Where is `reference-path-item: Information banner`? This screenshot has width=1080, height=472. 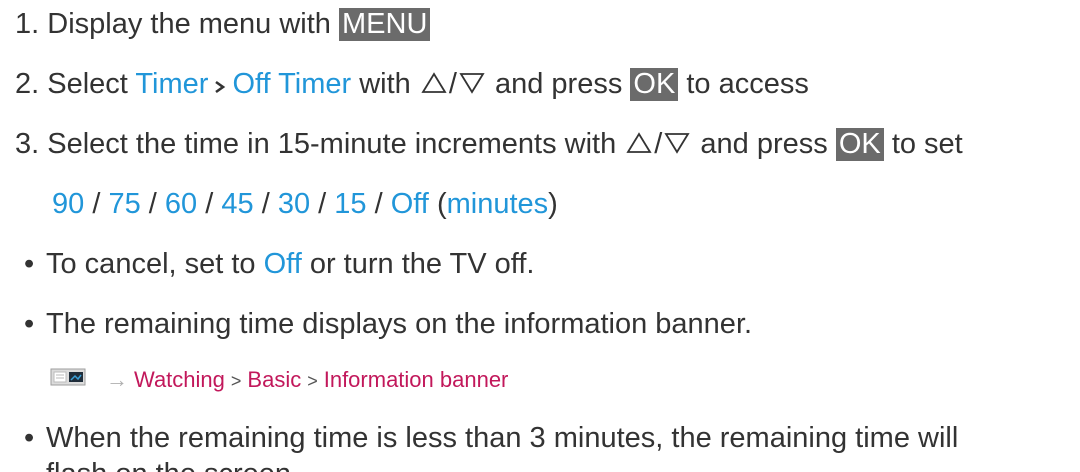
reference-path-item: Information banner is located at coordinates (416, 379).